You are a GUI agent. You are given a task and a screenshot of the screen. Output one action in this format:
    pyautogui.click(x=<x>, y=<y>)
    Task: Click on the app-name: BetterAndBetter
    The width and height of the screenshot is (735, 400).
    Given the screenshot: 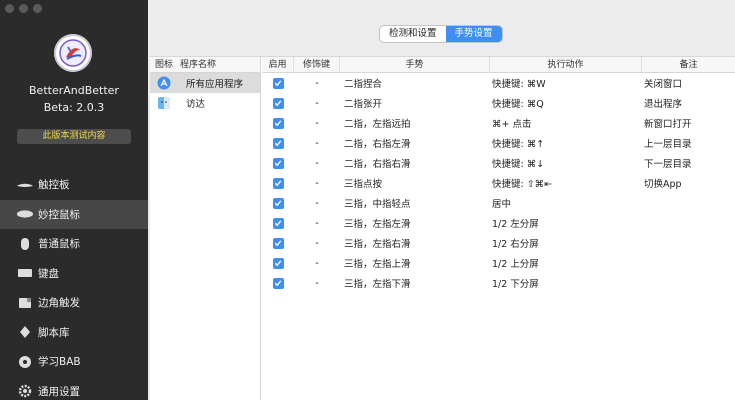 What is the action you would take?
    pyautogui.click(x=74, y=90)
    